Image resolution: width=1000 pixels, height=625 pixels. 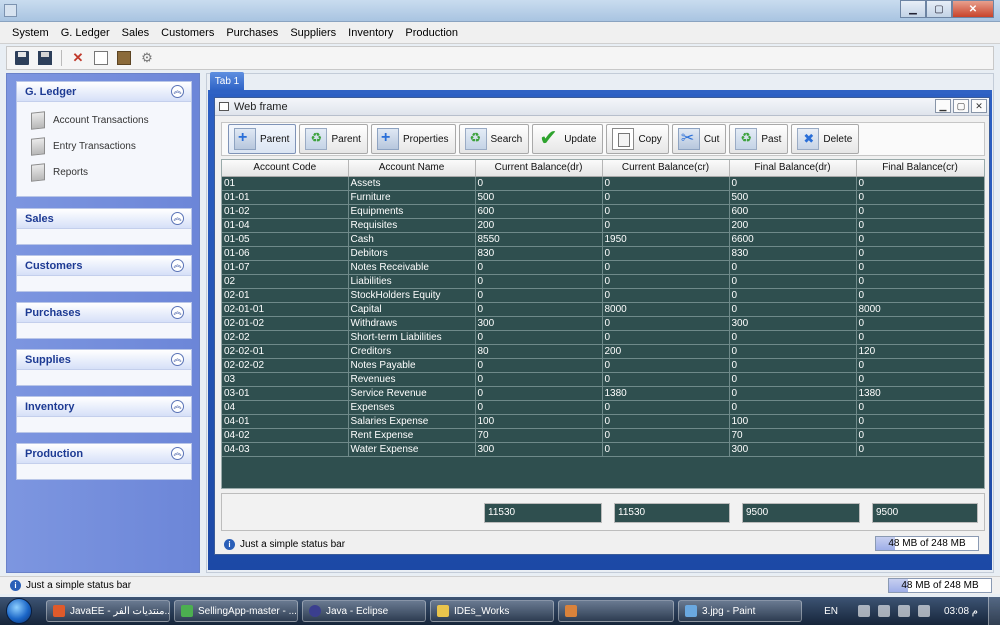 What do you see at coordinates (539, 197) in the screenshot?
I see `cell-current-dr: 500` at bounding box center [539, 197].